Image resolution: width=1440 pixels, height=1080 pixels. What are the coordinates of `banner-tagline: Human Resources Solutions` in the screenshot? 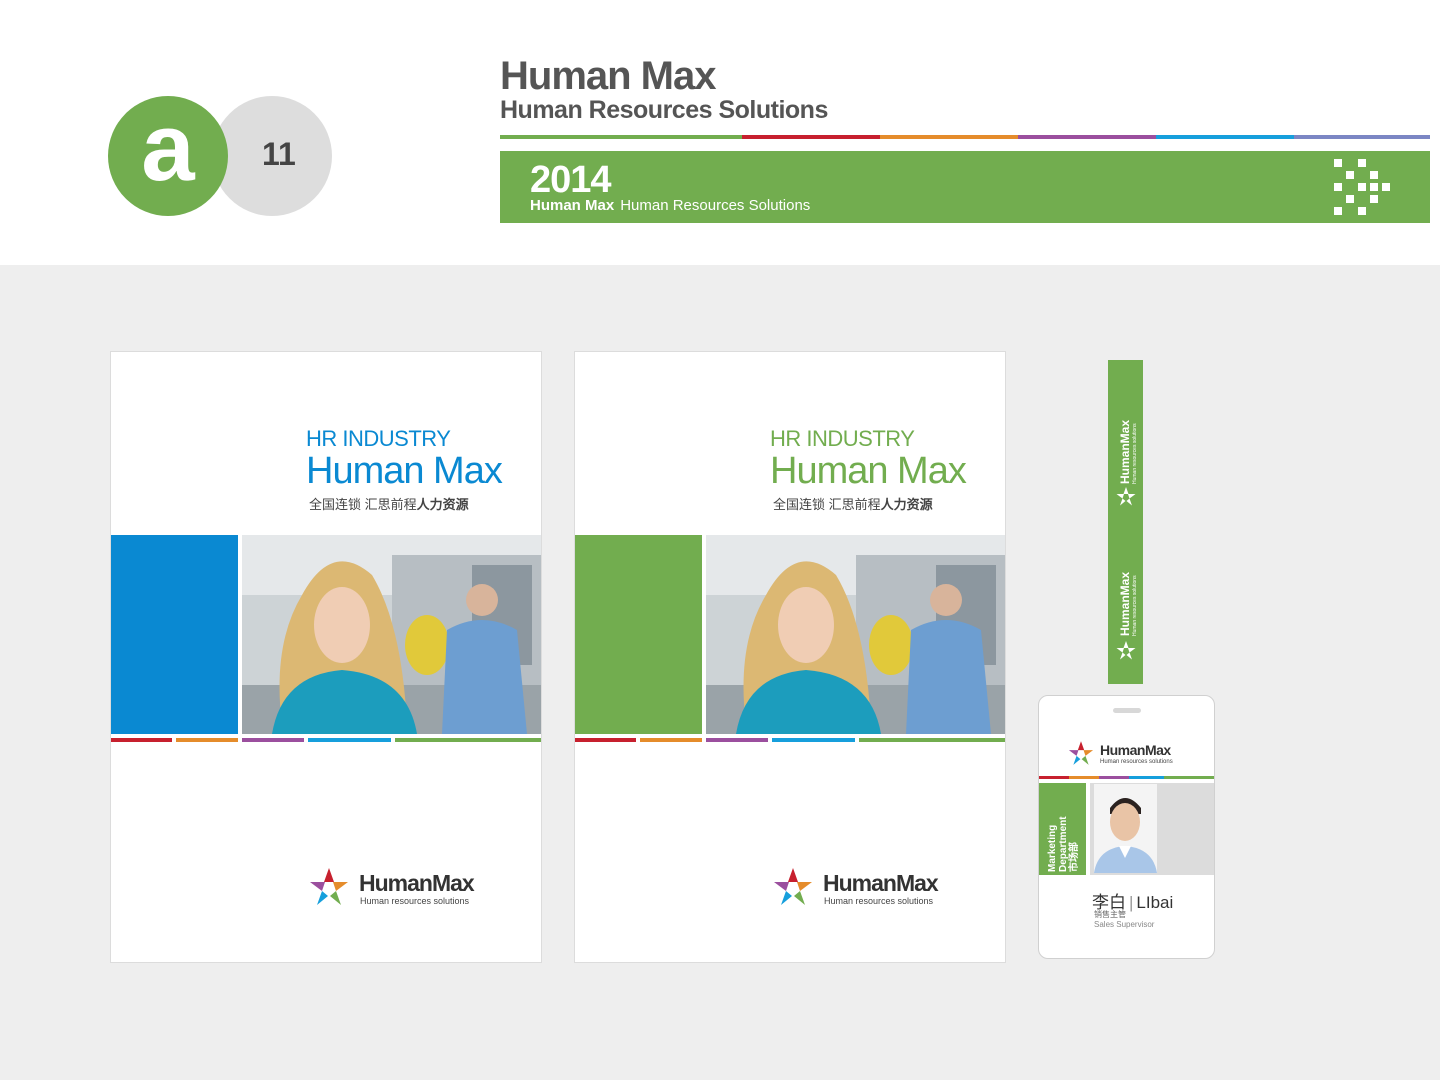 It's located at (715, 205).